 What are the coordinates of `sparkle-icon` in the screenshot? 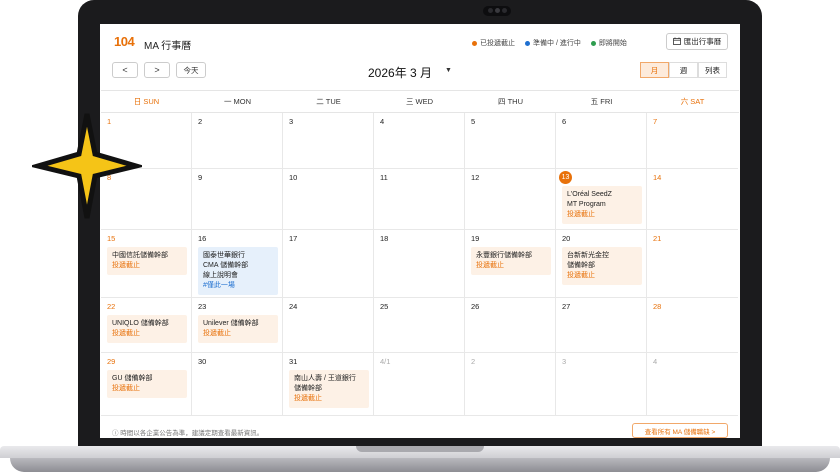 It's located at (87, 166).